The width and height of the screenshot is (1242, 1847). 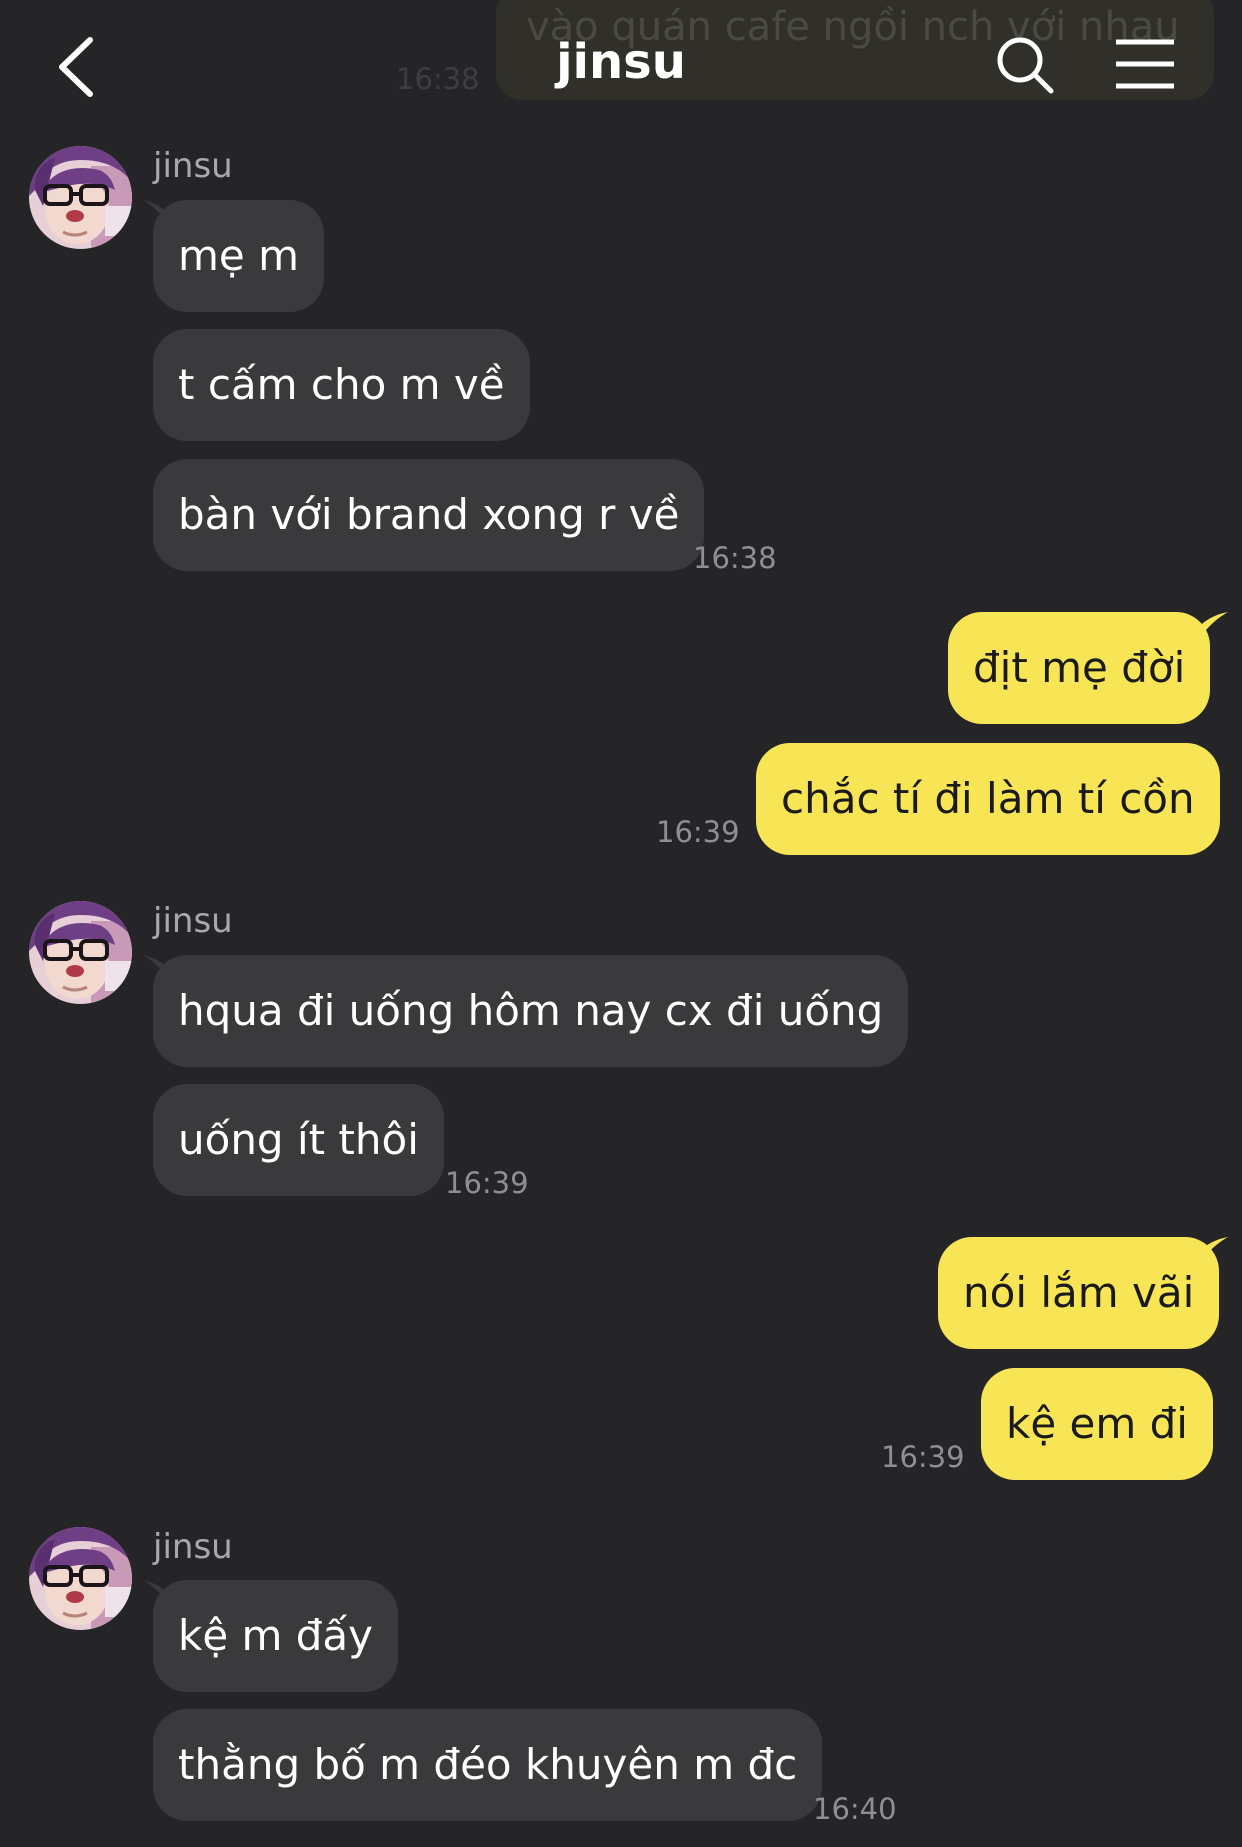 I want to click on message-time: 16:40, so click(x=855, y=1809).